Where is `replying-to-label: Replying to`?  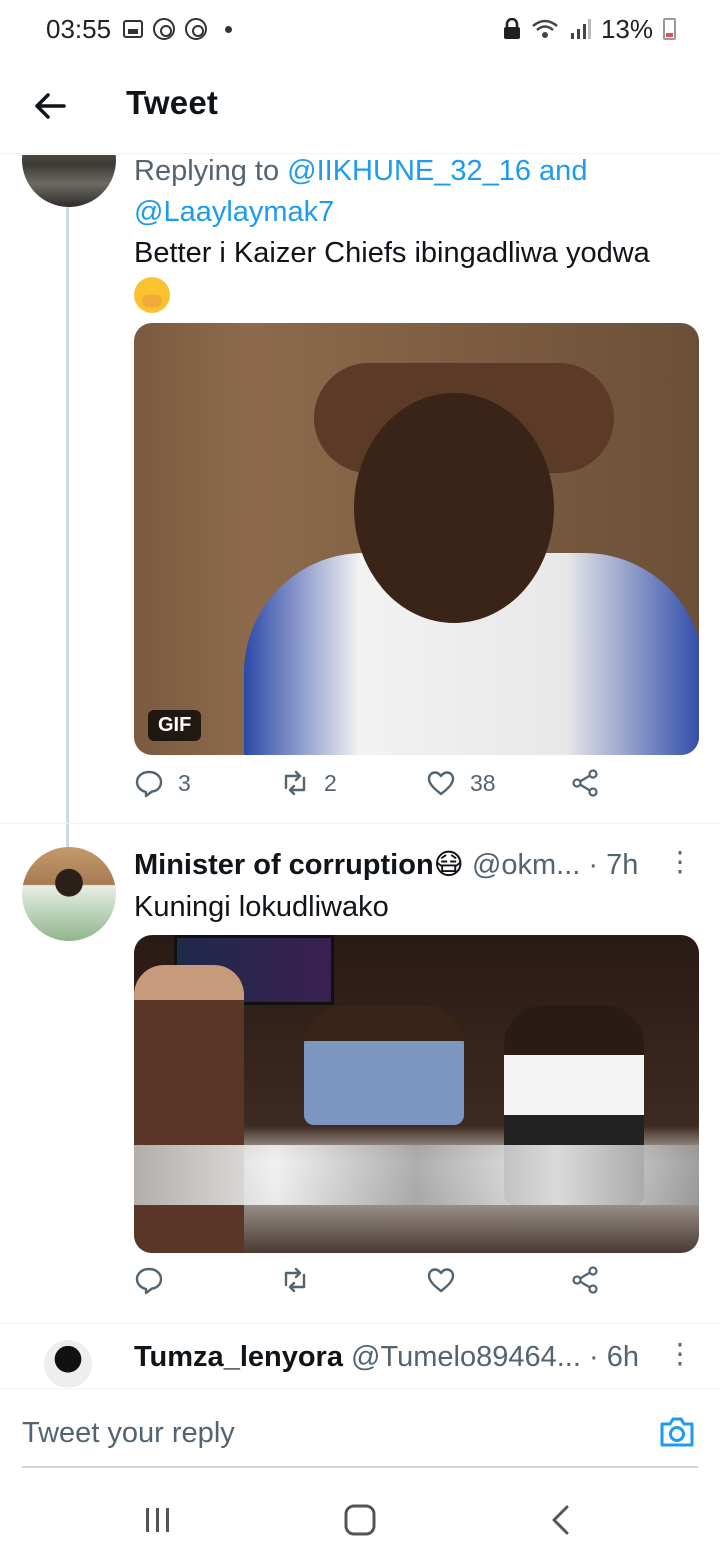 replying-to-label: Replying to is located at coordinates (211, 171).